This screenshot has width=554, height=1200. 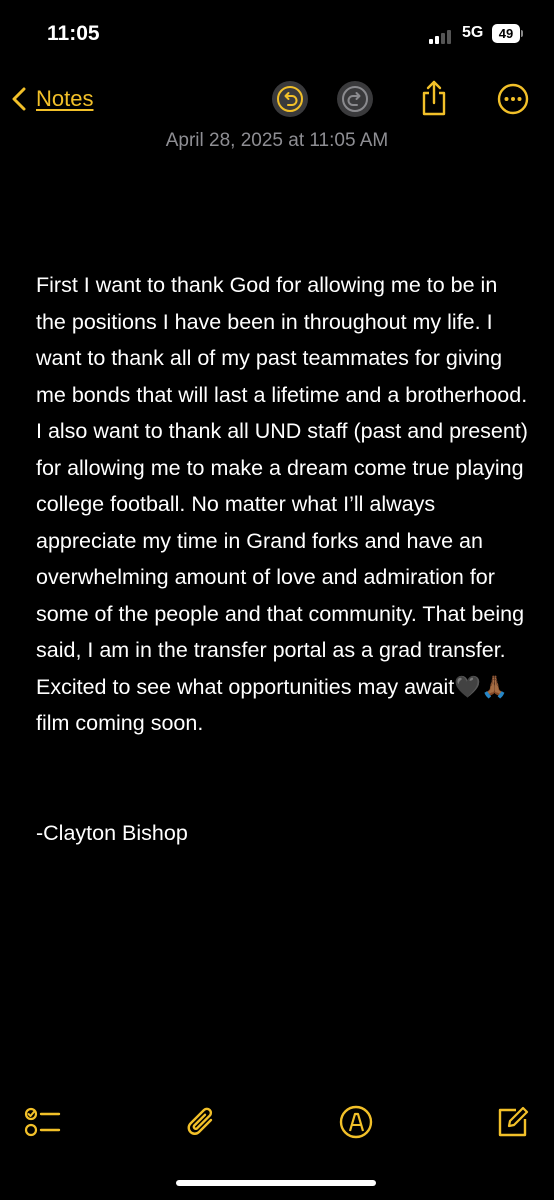 I want to click on undo-icon, so click(x=290, y=99).